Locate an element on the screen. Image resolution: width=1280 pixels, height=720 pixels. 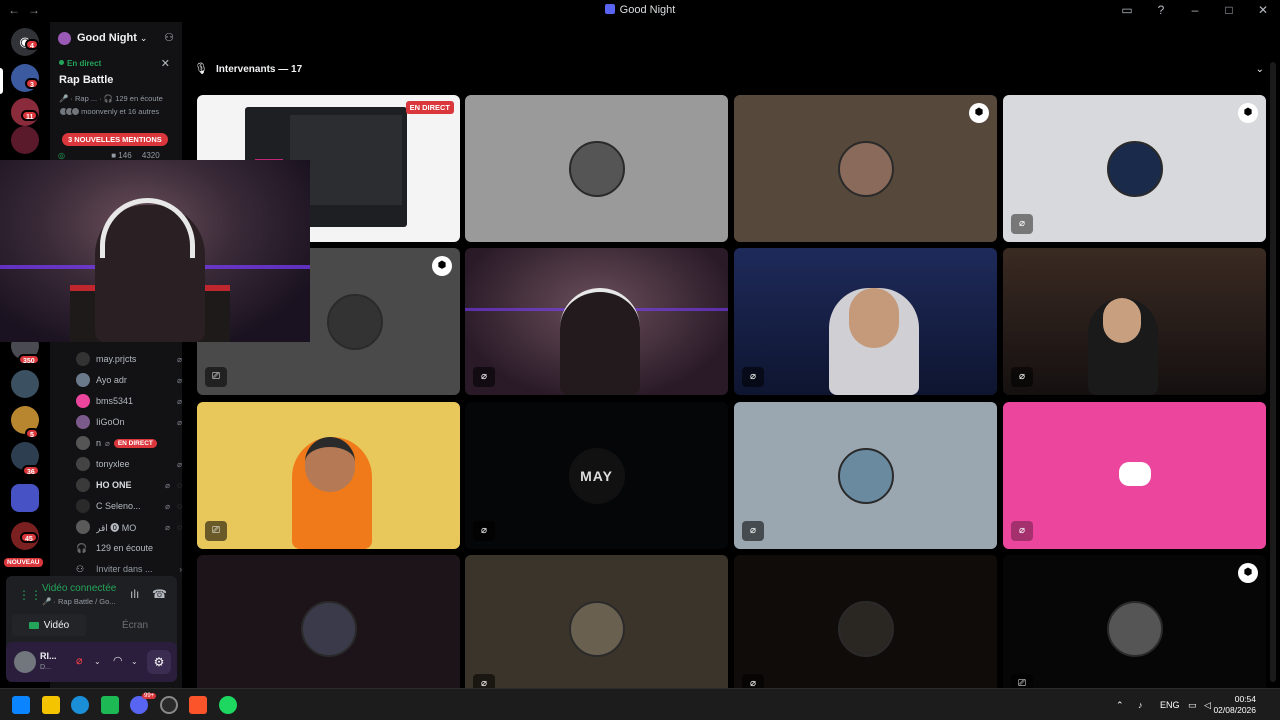
title-bar: ← → Good Night ▭ ? – □ ✕ is located at coordinates (640, 11).